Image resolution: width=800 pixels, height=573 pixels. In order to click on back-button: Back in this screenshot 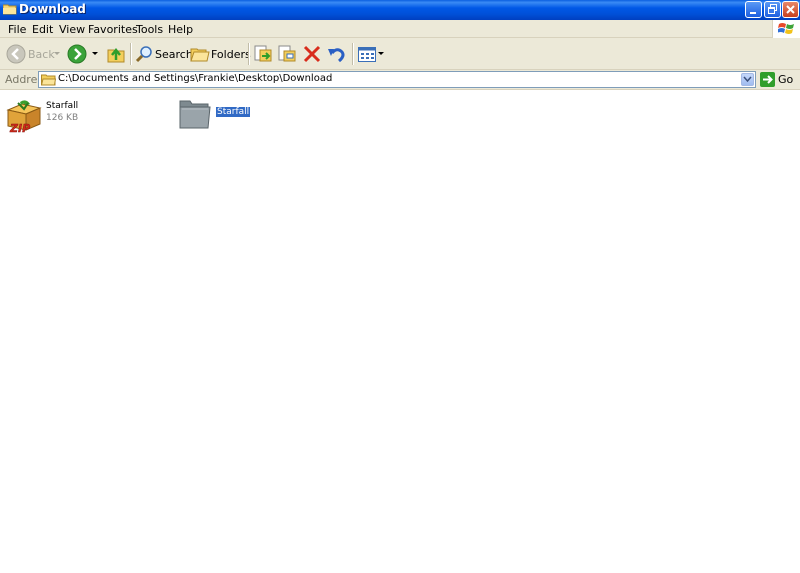, I will do `click(34, 54)`.